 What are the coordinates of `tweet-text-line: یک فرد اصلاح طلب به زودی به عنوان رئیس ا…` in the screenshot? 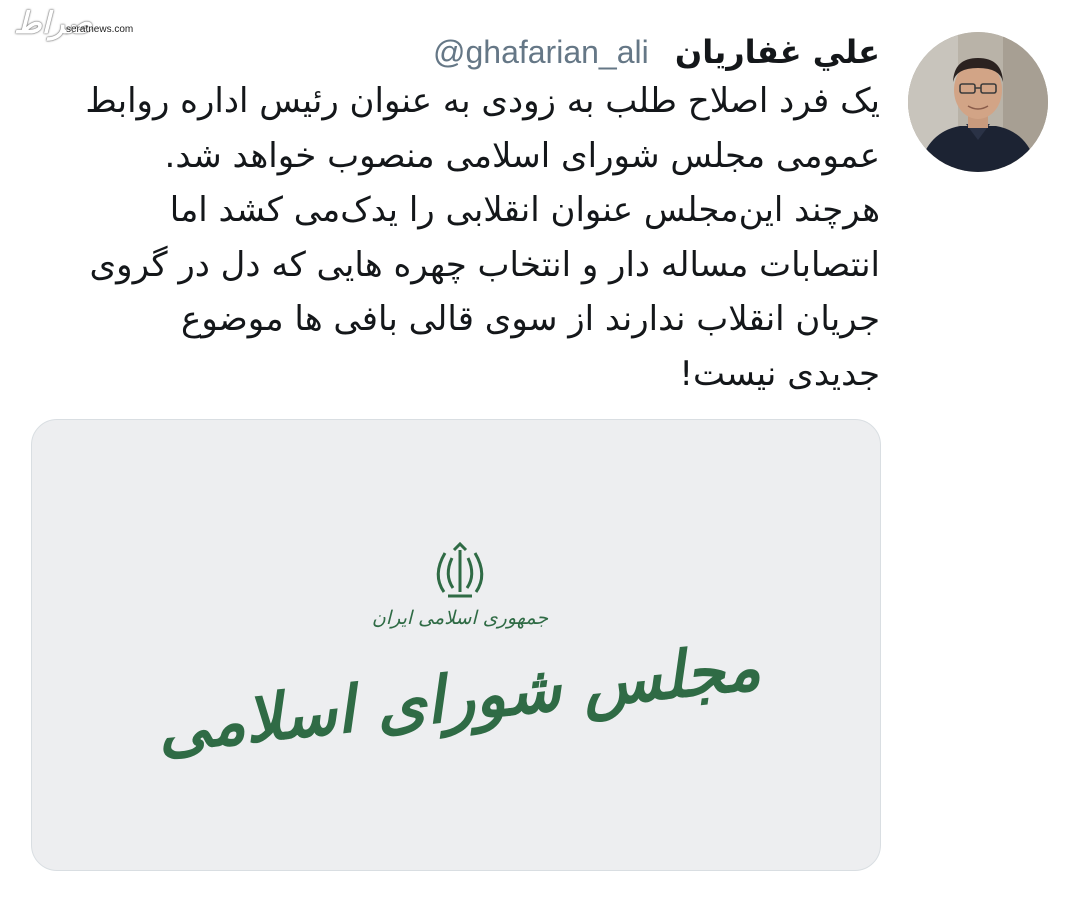 It's located at (482, 101).